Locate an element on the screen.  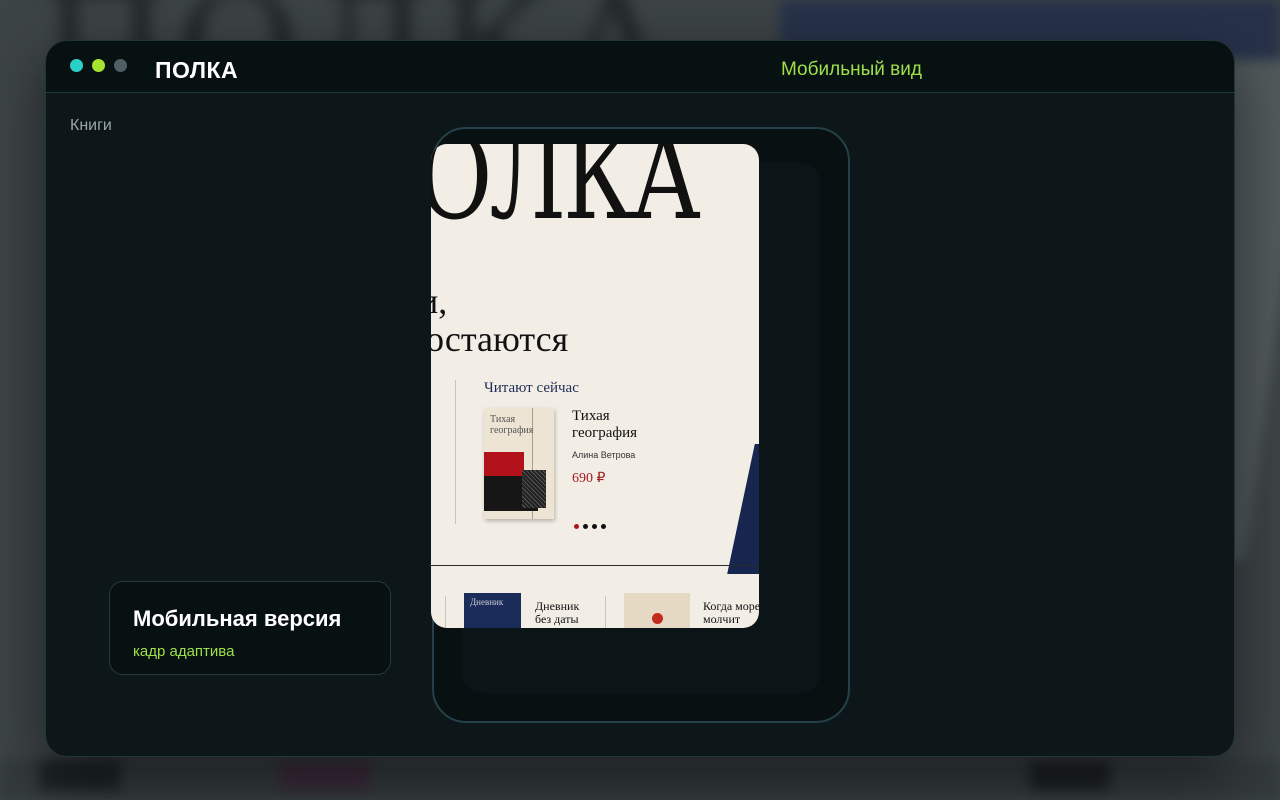
tagline-line-1: и, is located at coordinates (439, 301).